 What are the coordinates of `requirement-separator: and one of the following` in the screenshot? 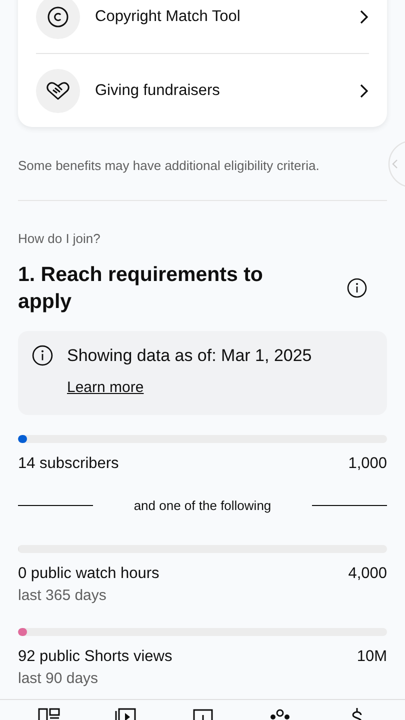 It's located at (202, 505).